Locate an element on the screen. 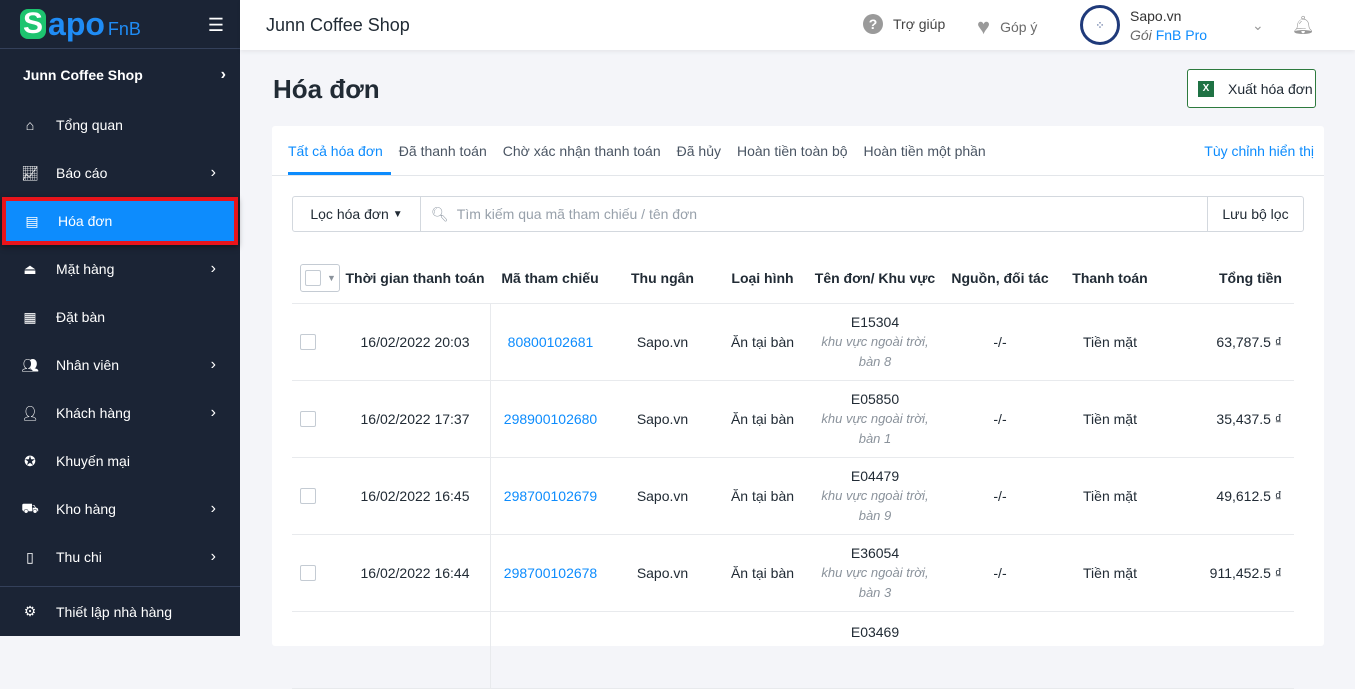 Image resolution: width=1355 pixels, height=689 pixels. tab-2: Chờ xác nhận thanh toán is located at coordinates (582, 150).